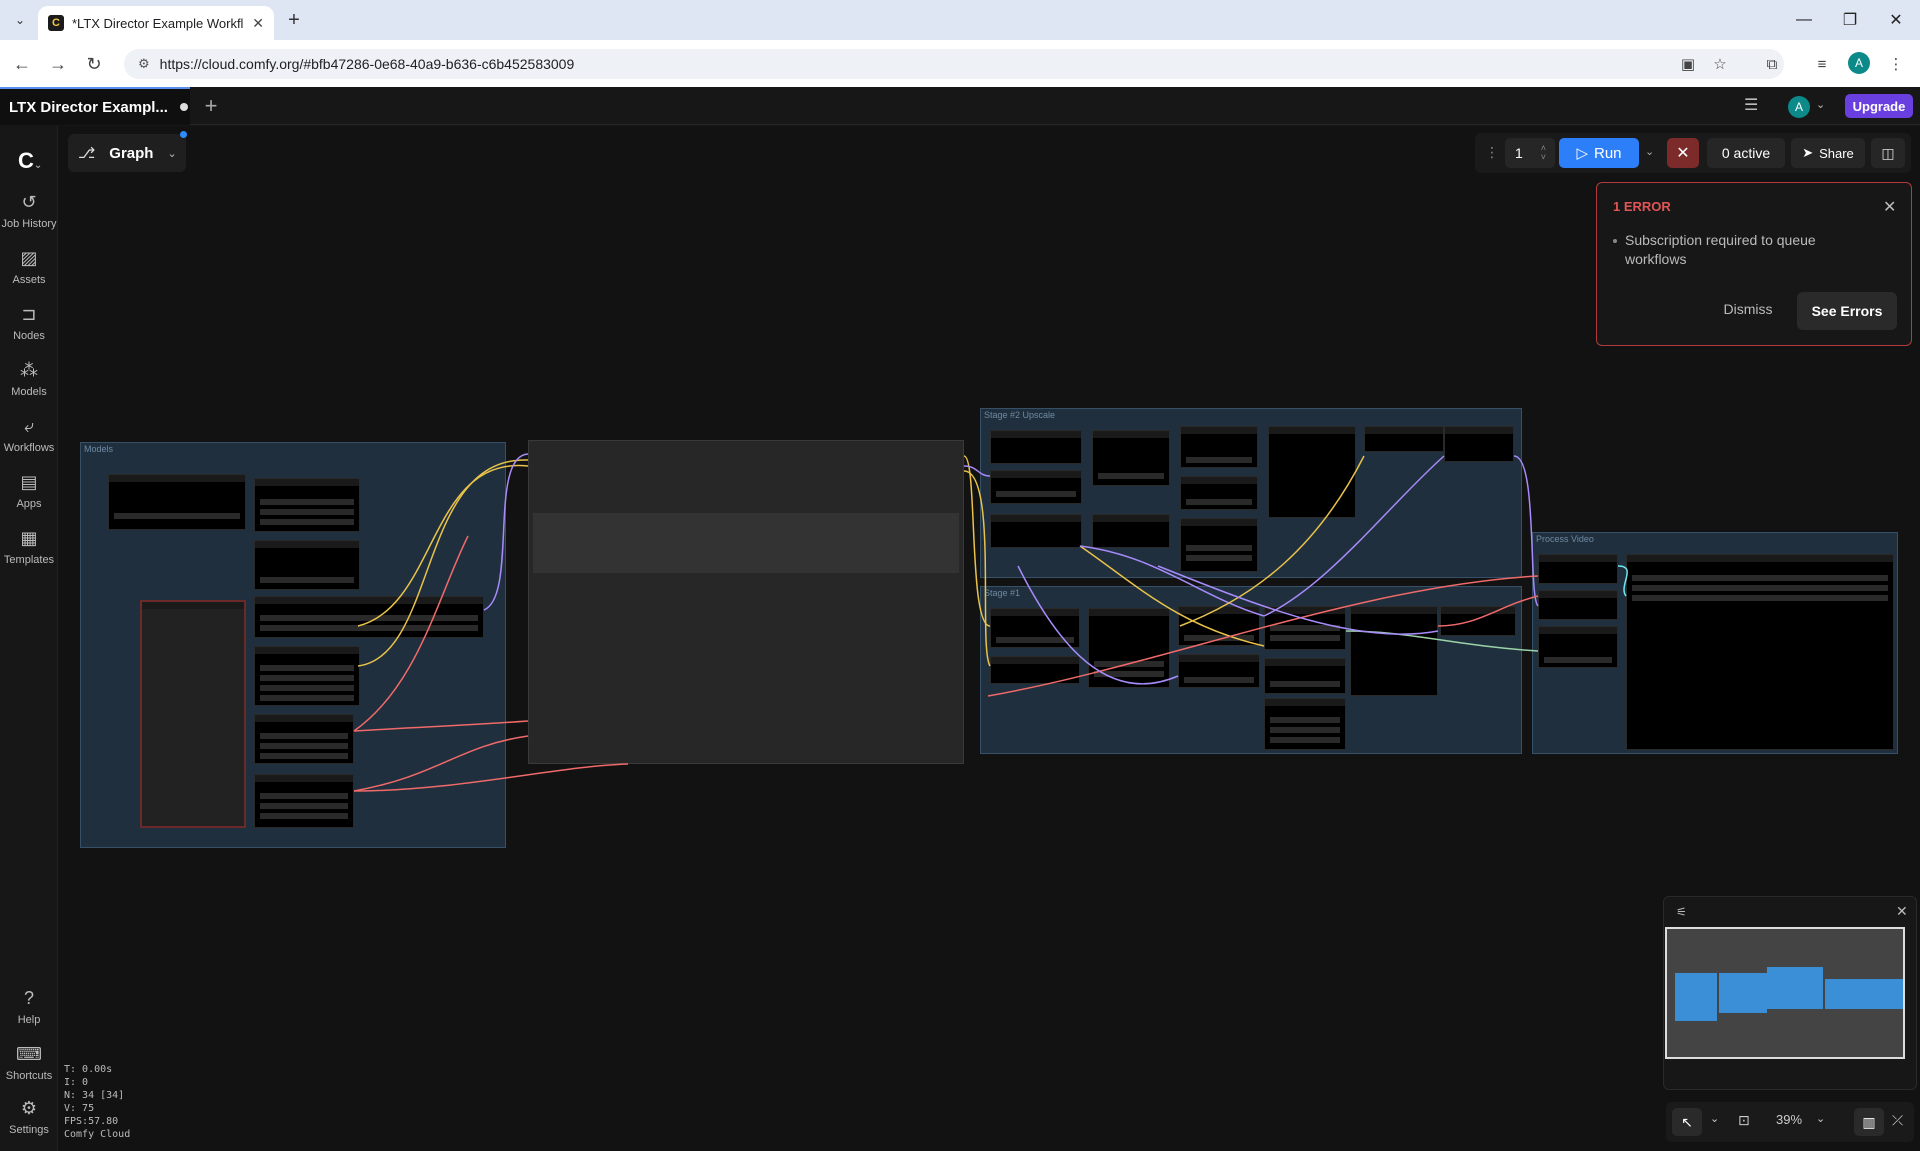 This screenshot has height=1151, width=1920. I want to click on active-jobs-badge: 0 active, so click(1746, 153).